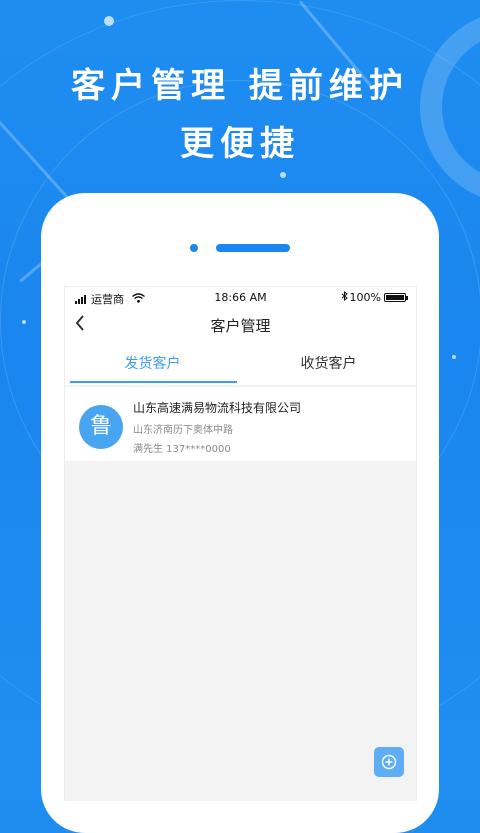 Image resolution: width=480 pixels, height=833 pixels. I want to click on hero-title-line1: 客户管理 提前维护, so click(240, 86).